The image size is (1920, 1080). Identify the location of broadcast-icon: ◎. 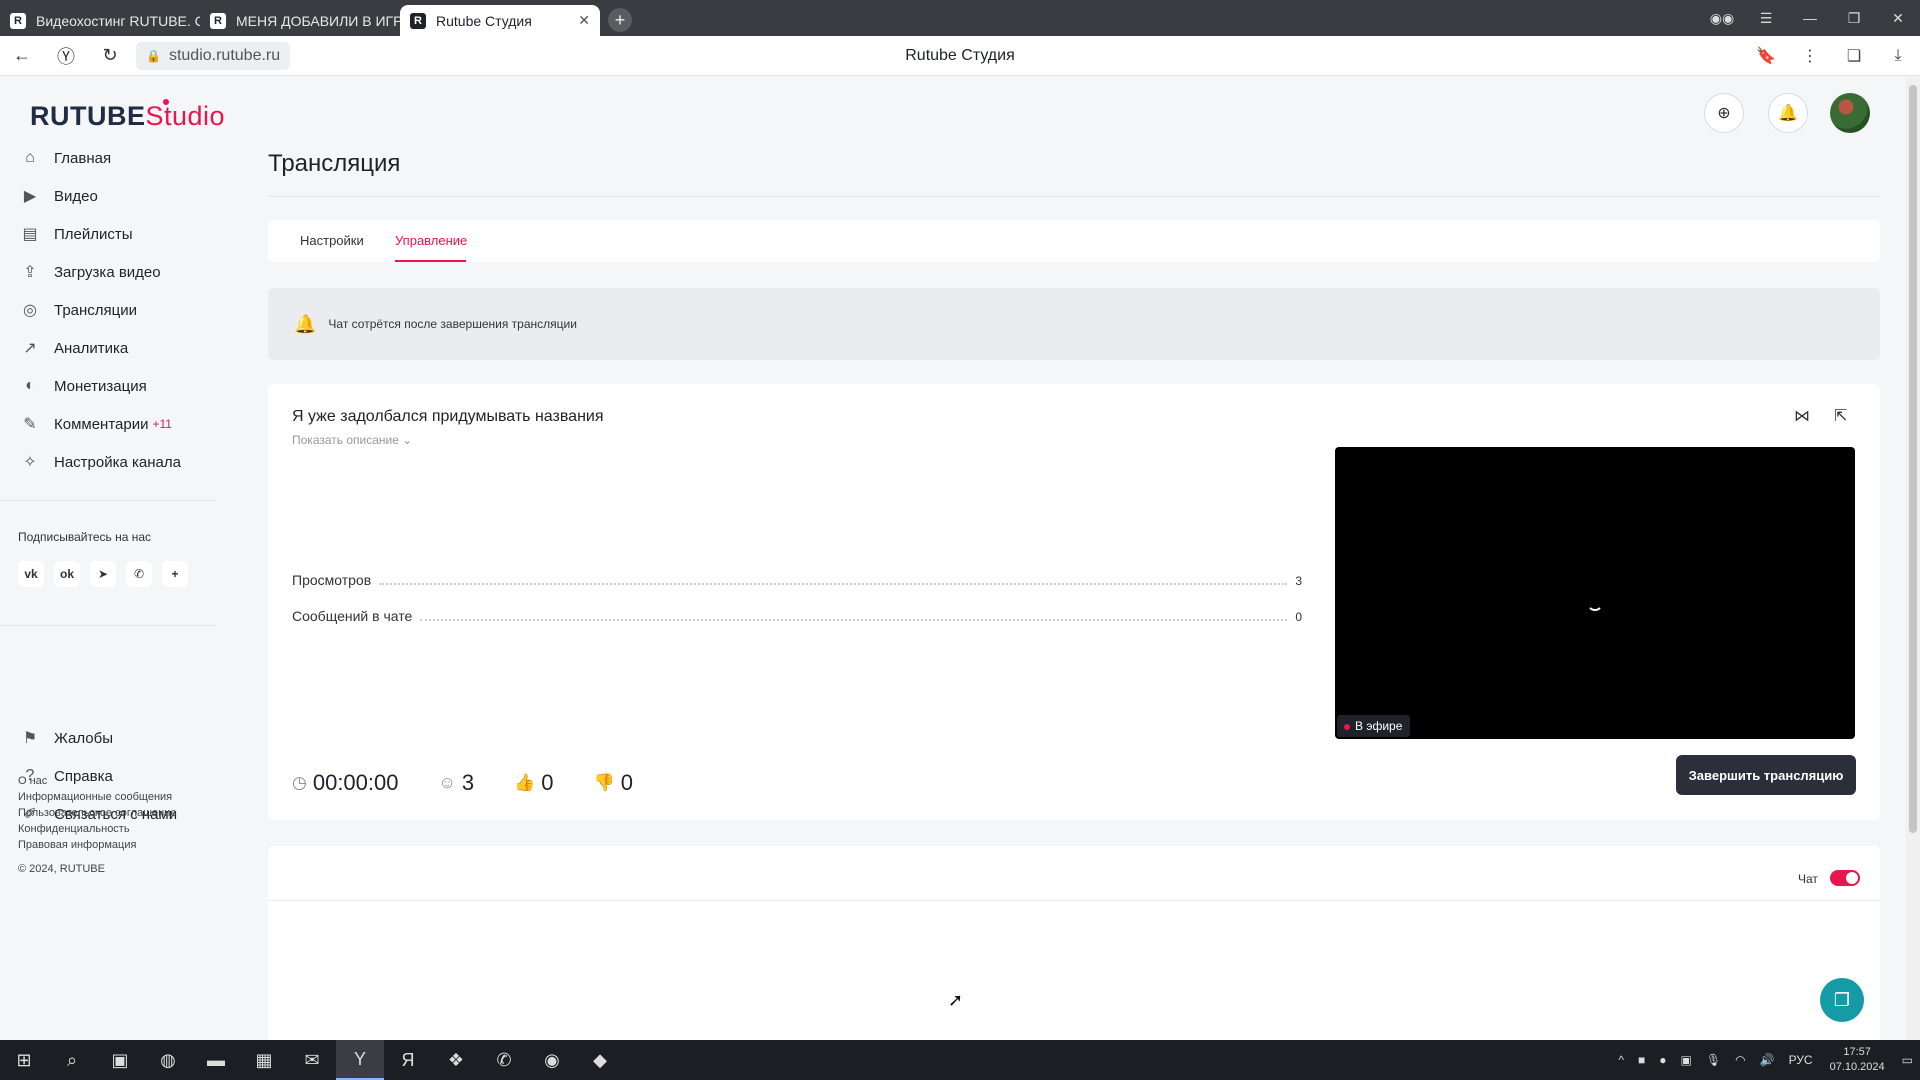
(30, 310).